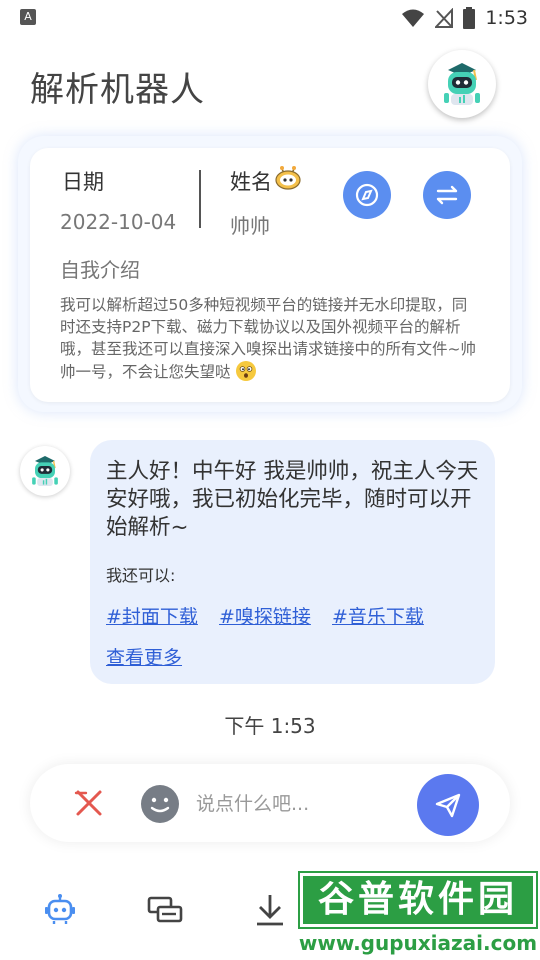  I want to click on tag-music-download: #音乐下载, so click(378, 615).